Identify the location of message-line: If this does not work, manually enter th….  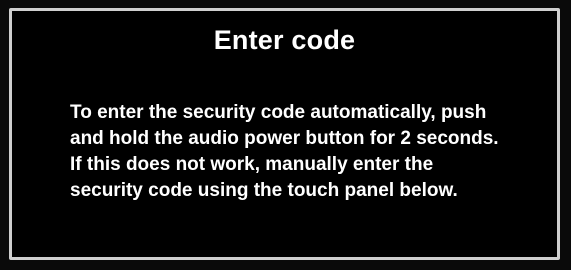
(252, 164).